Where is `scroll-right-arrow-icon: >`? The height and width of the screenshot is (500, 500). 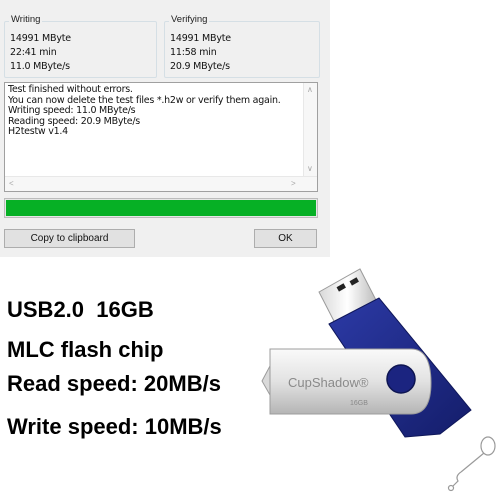
scroll-right-arrow-icon: > is located at coordinates (293, 184).